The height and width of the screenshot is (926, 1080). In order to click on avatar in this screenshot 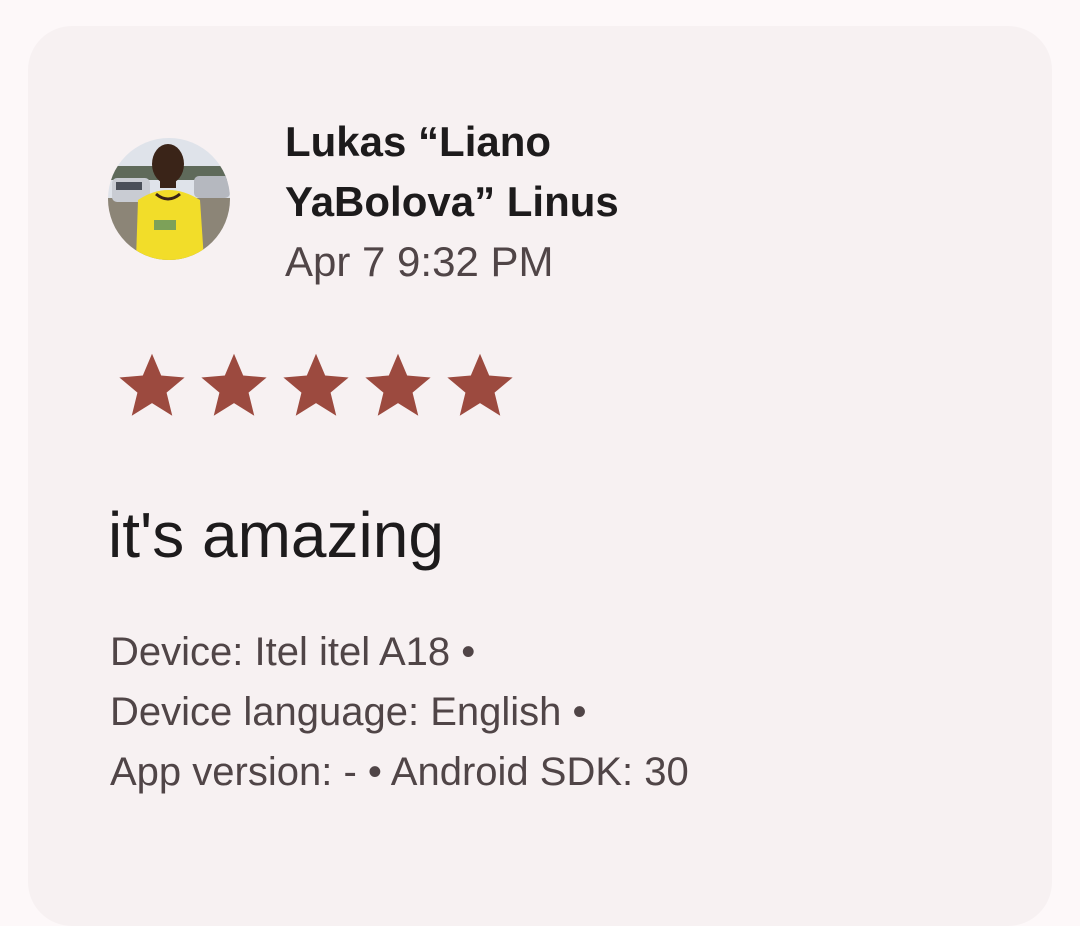, I will do `click(169, 199)`.